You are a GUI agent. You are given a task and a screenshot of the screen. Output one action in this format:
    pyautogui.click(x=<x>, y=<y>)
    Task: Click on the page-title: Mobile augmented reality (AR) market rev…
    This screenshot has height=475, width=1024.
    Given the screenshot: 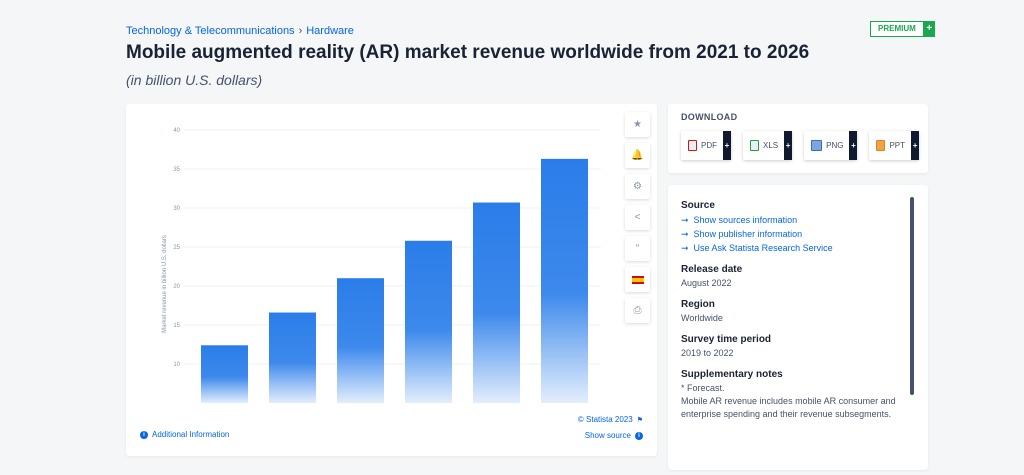 What is the action you would take?
    pyautogui.click(x=468, y=52)
    